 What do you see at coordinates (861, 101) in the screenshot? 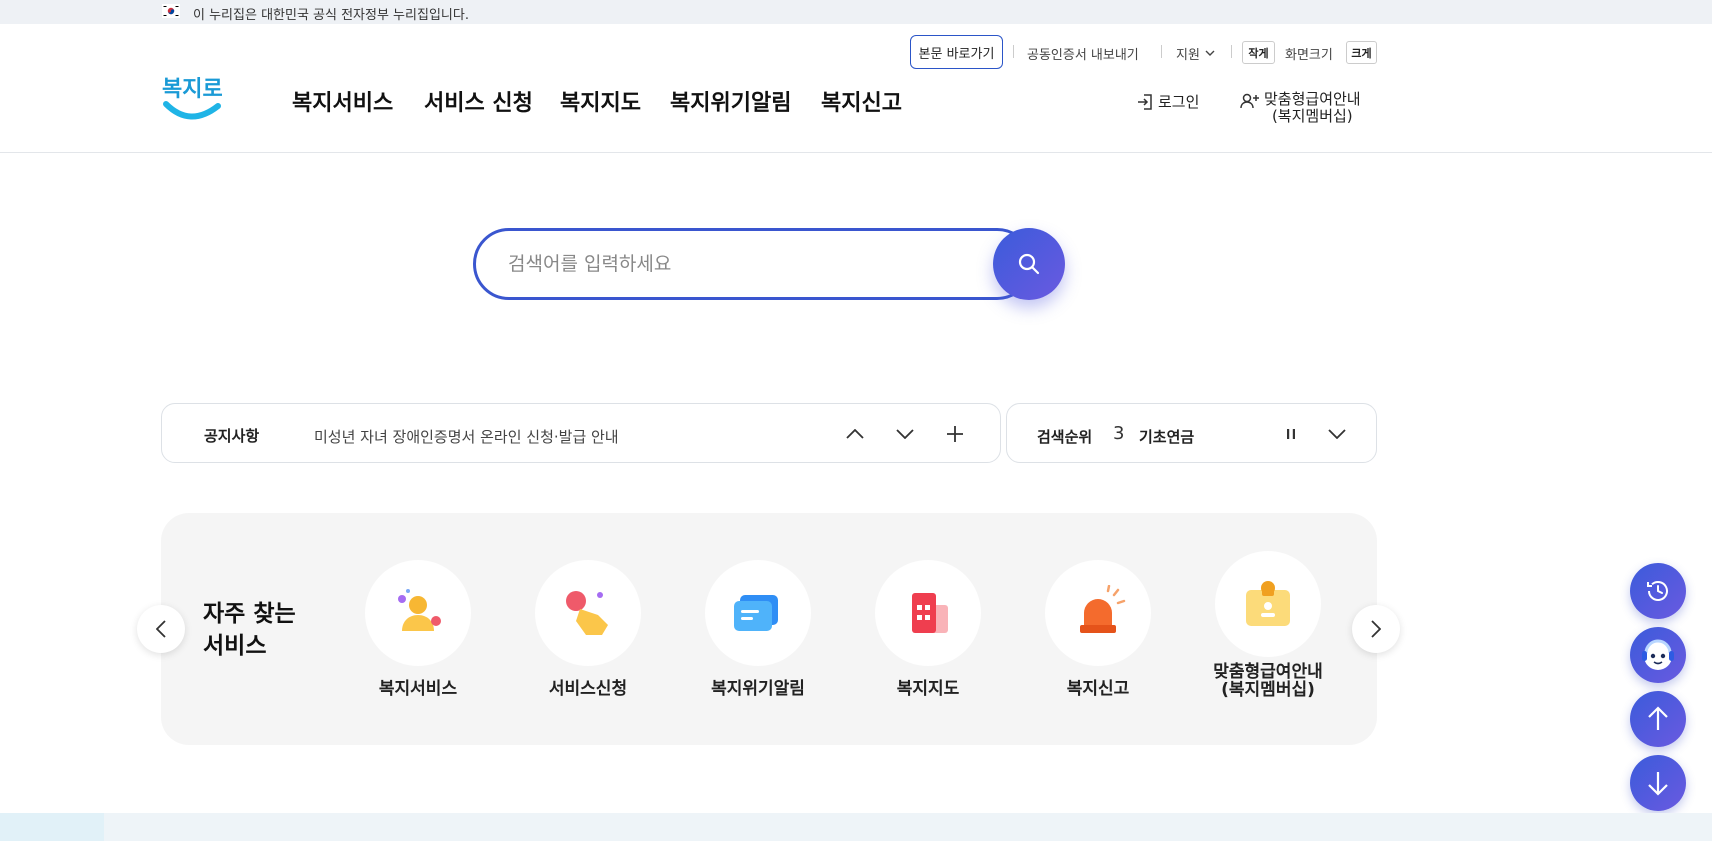
I see `nav-welfare-report: 복지신고` at bounding box center [861, 101].